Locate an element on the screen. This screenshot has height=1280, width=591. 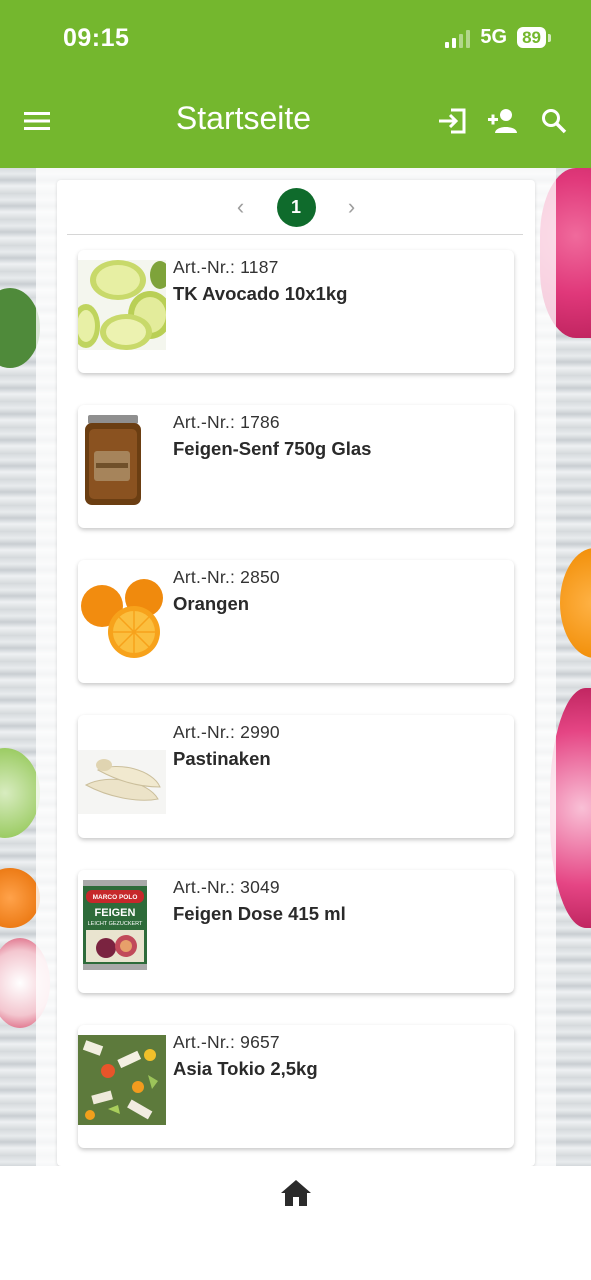
article-number: Art.-Nr.: 1786 is located at coordinates (226, 422).